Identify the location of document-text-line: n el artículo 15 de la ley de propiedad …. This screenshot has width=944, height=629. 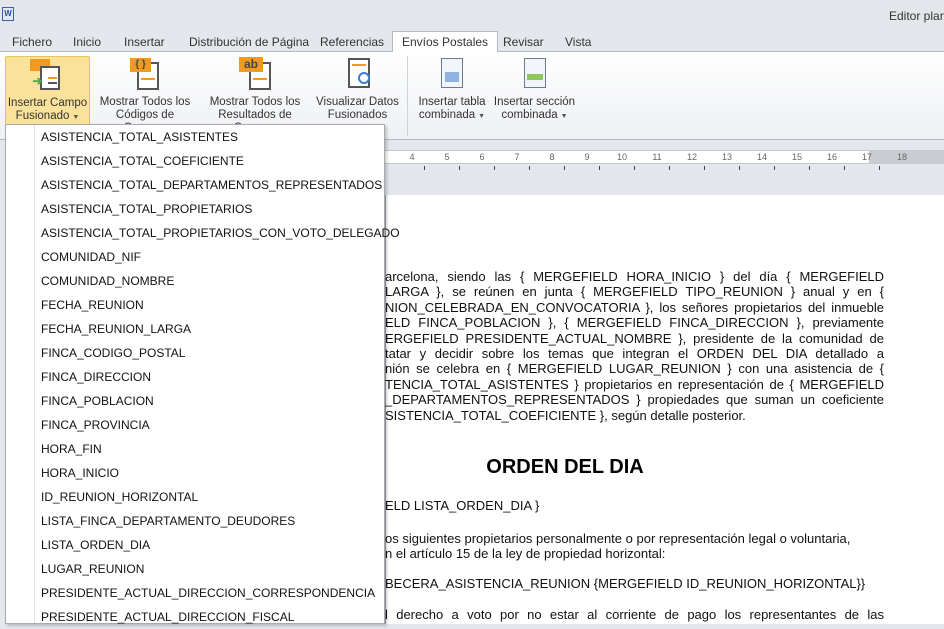
(525, 553).